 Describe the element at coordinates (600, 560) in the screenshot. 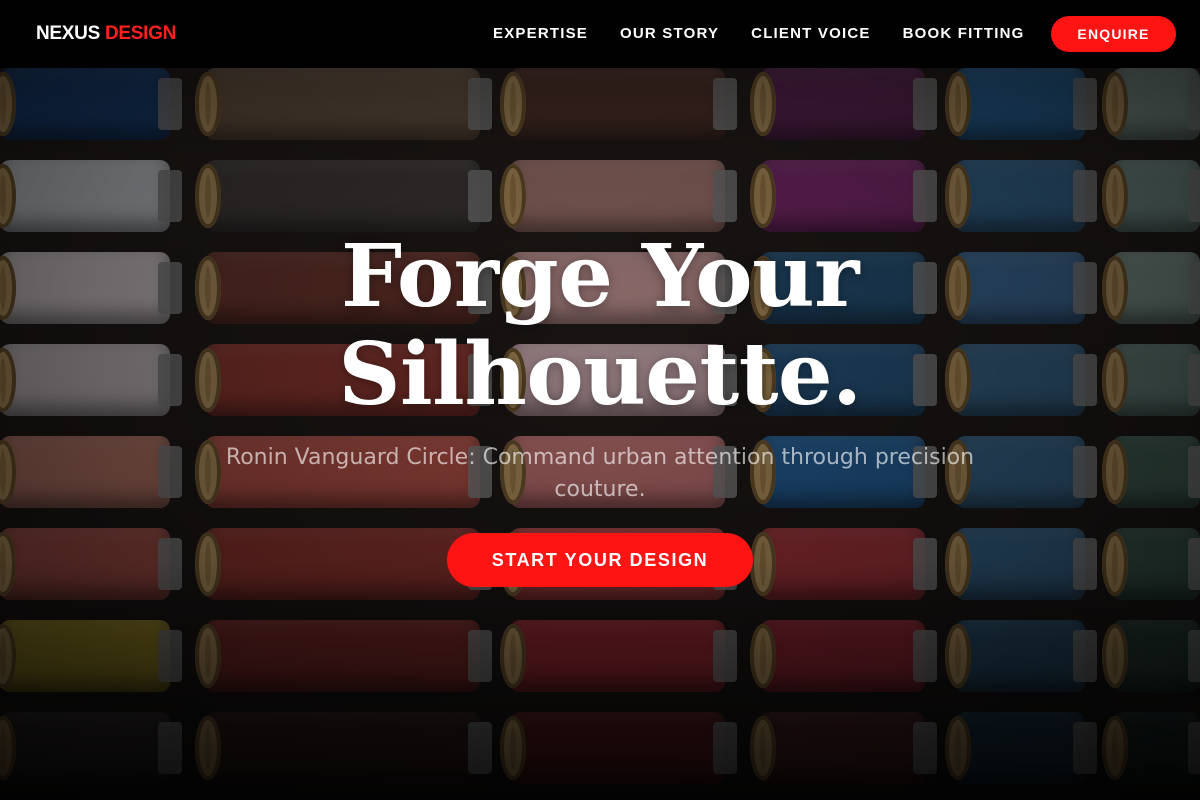

I see `start-your-design-button: START YOUR DESIGN` at that location.